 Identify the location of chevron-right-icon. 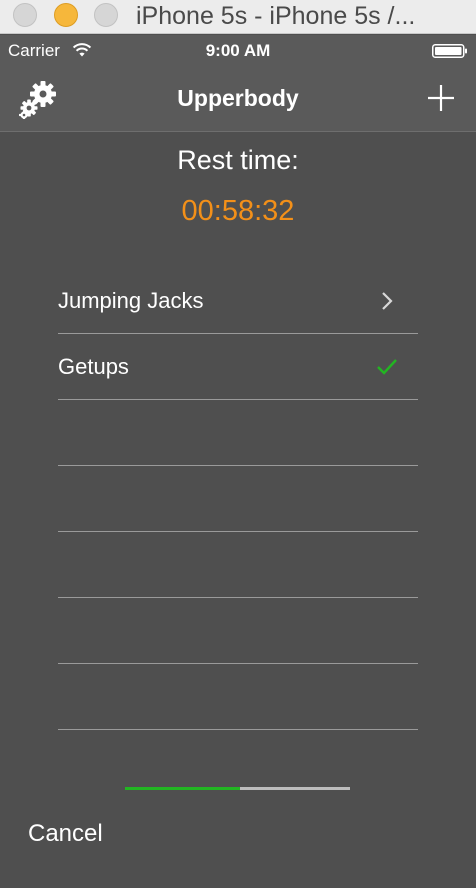
(387, 301).